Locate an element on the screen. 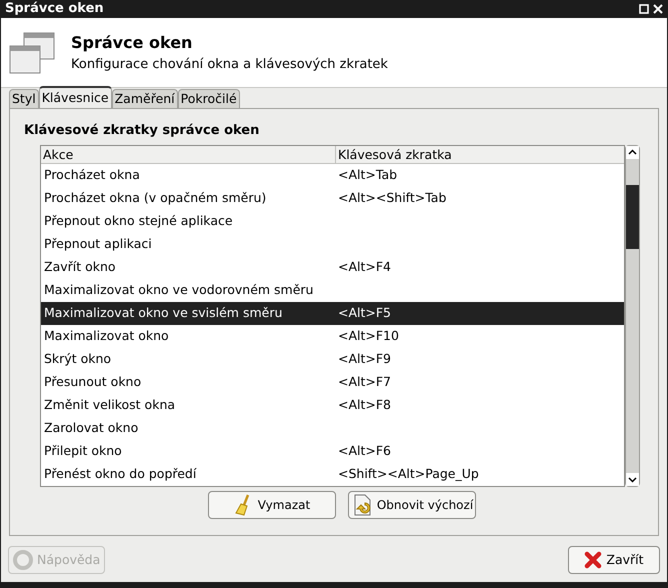 The width and height of the screenshot is (668, 588). table-cell-text: Přenést okno do popředí is located at coordinates (120, 474).